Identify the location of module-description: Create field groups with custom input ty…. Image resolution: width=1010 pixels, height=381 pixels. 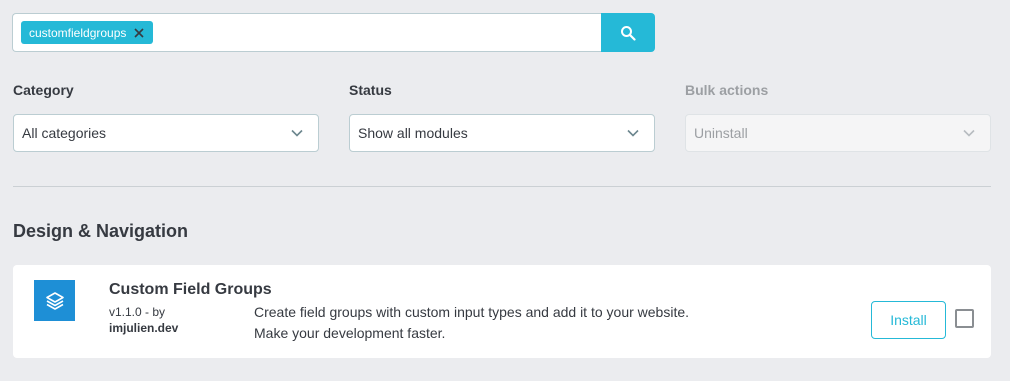
(514, 323).